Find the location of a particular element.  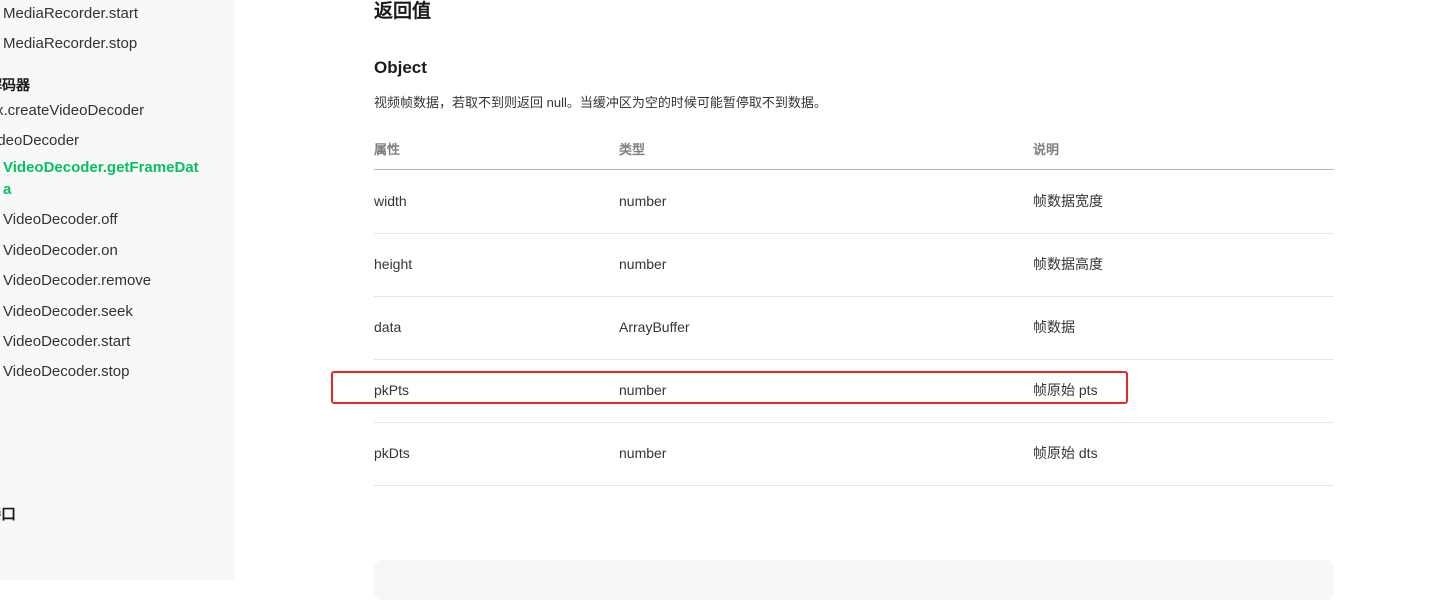

row-property: width is located at coordinates (390, 201).